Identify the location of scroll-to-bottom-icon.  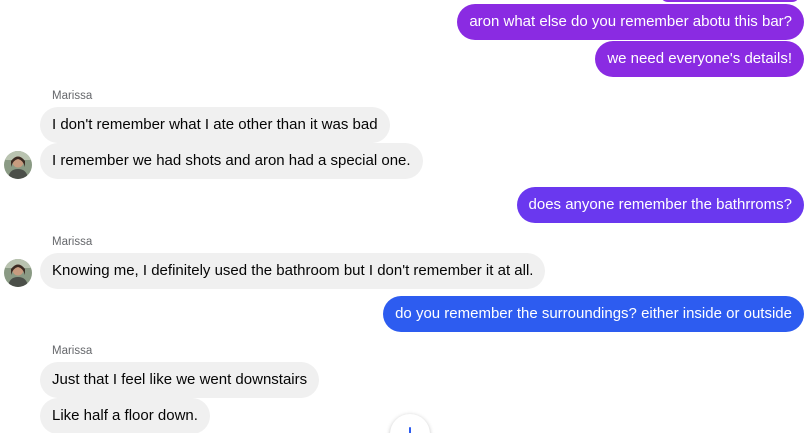
(410, 430).